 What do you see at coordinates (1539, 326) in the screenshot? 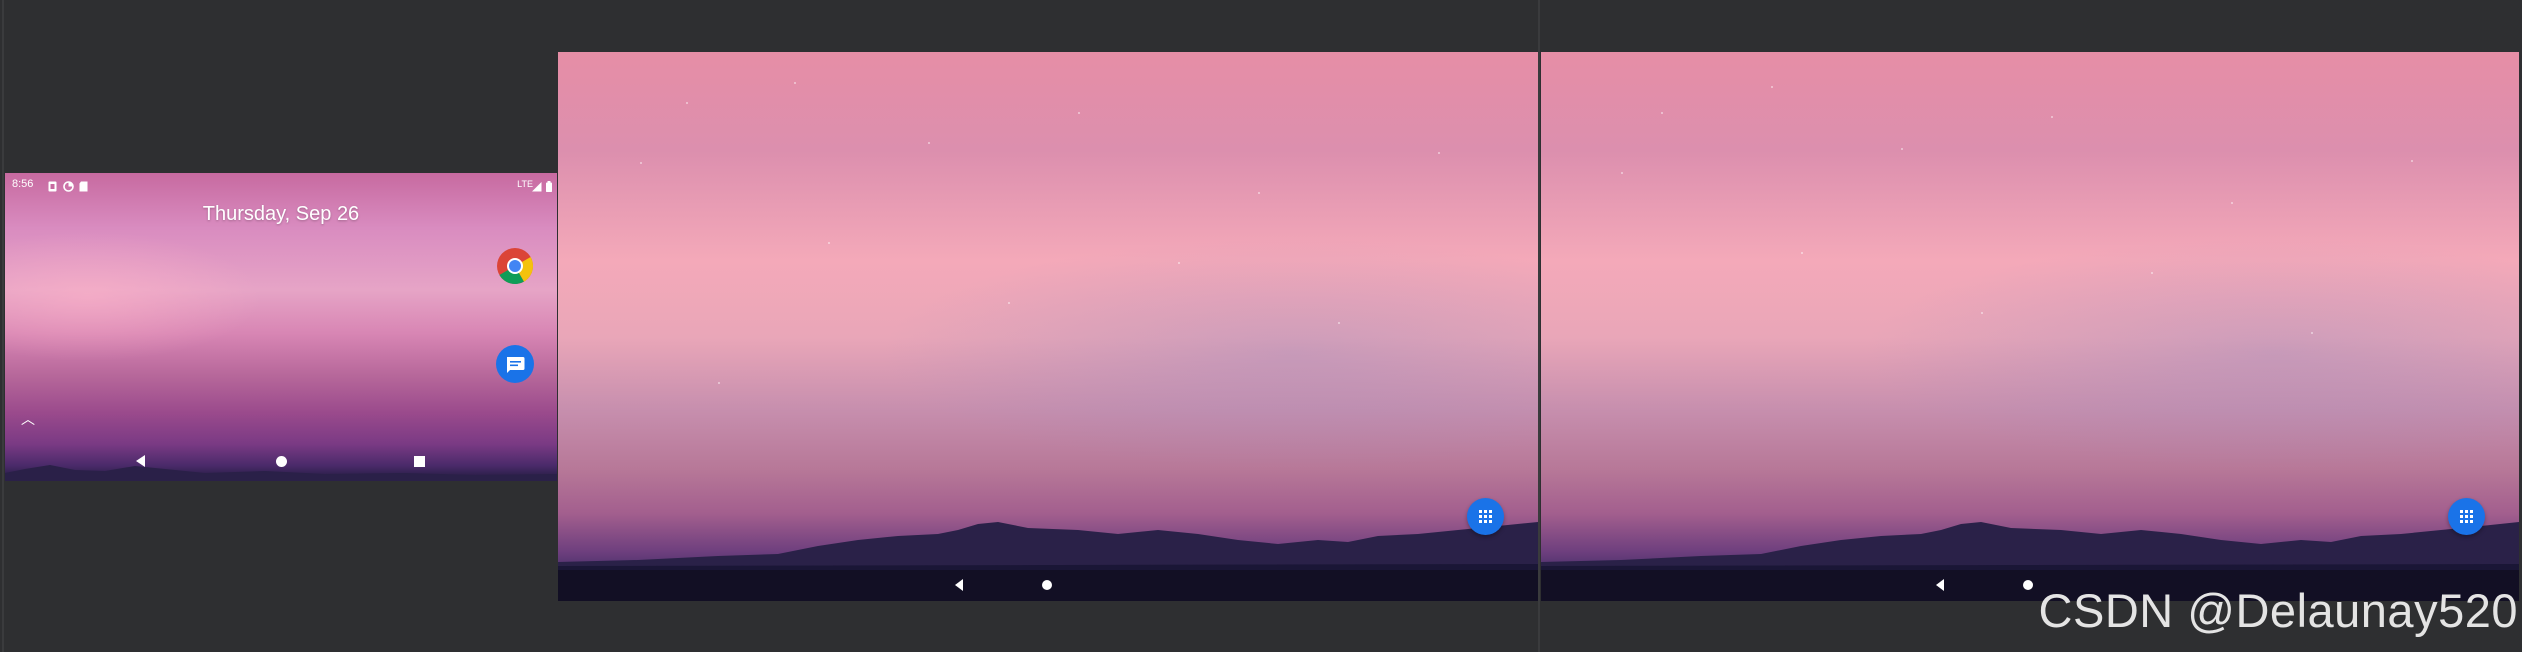
I see `screen-divider` at bounding box center [1539, 326].